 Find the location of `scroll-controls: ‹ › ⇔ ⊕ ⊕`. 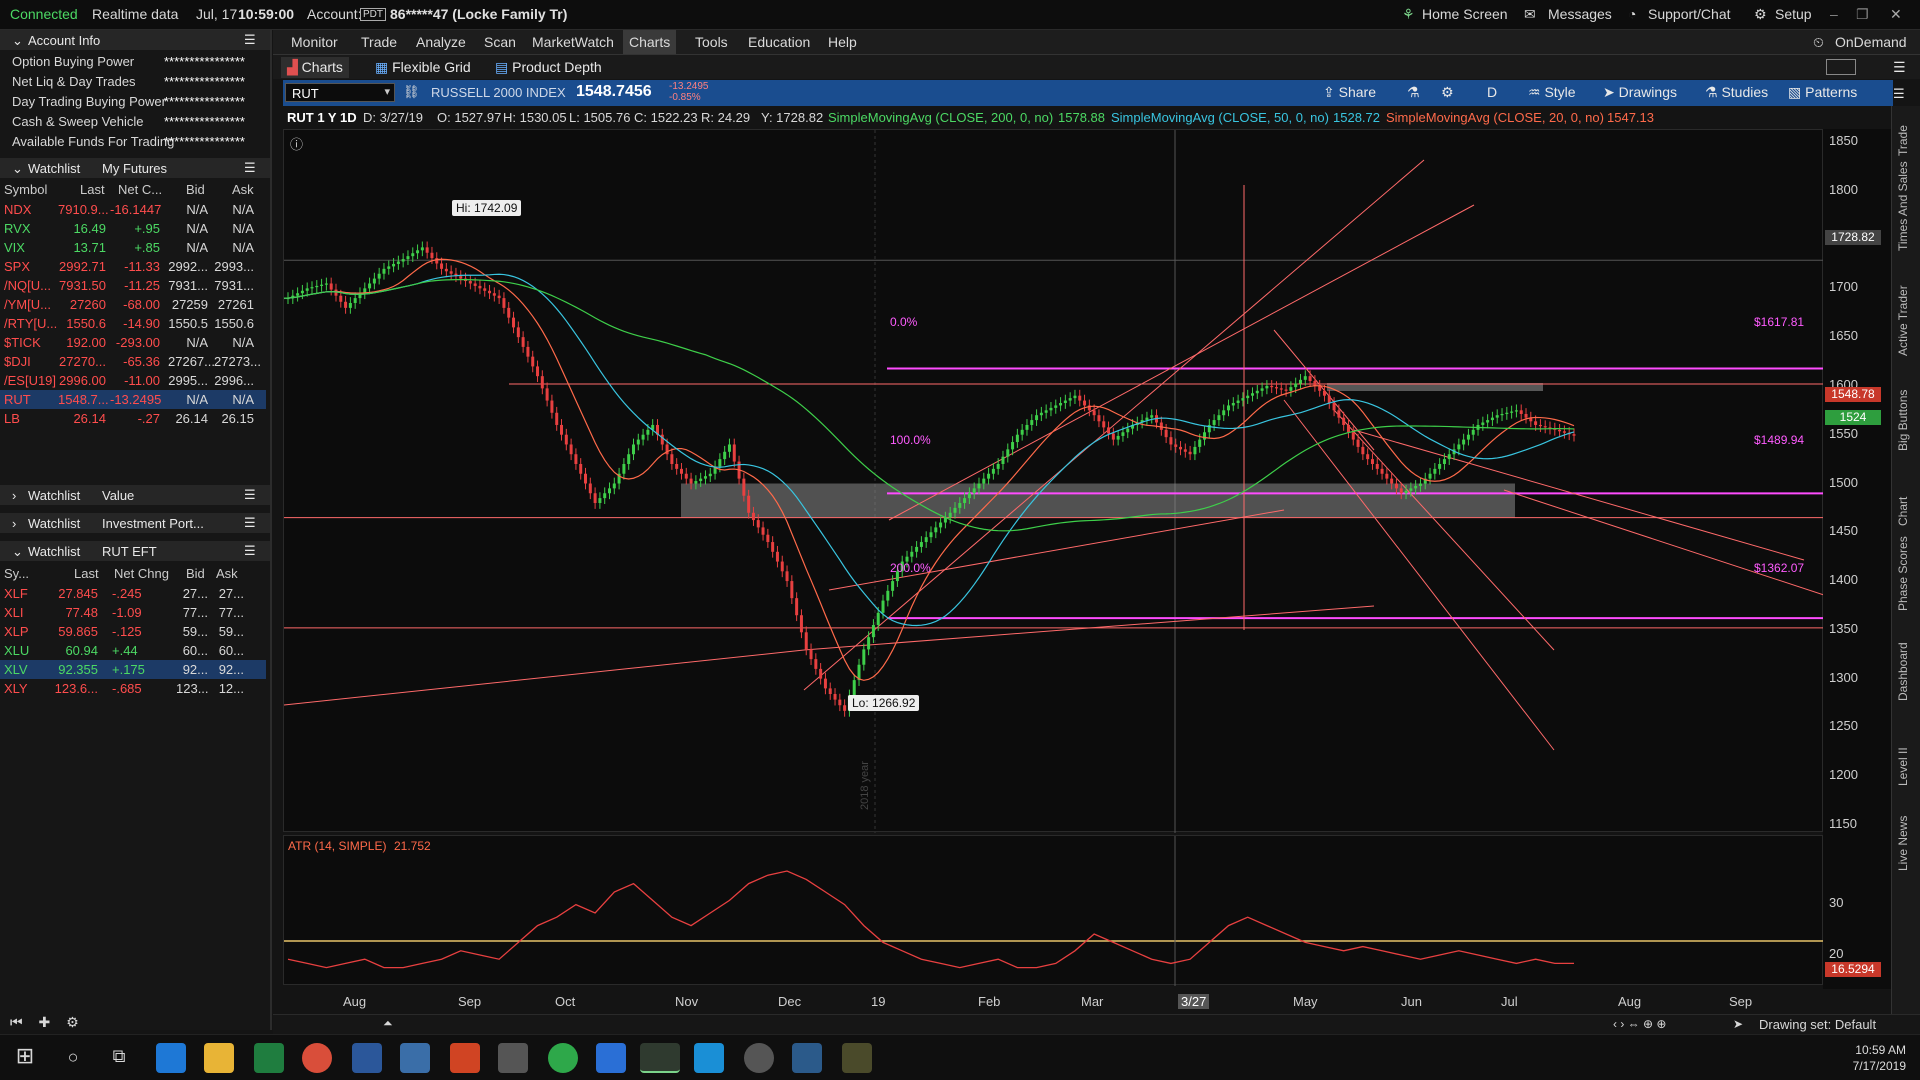

scroll-controls: ‹ › ⇔ ⊕ ⊕ is located at coordinates (1639, 1024).